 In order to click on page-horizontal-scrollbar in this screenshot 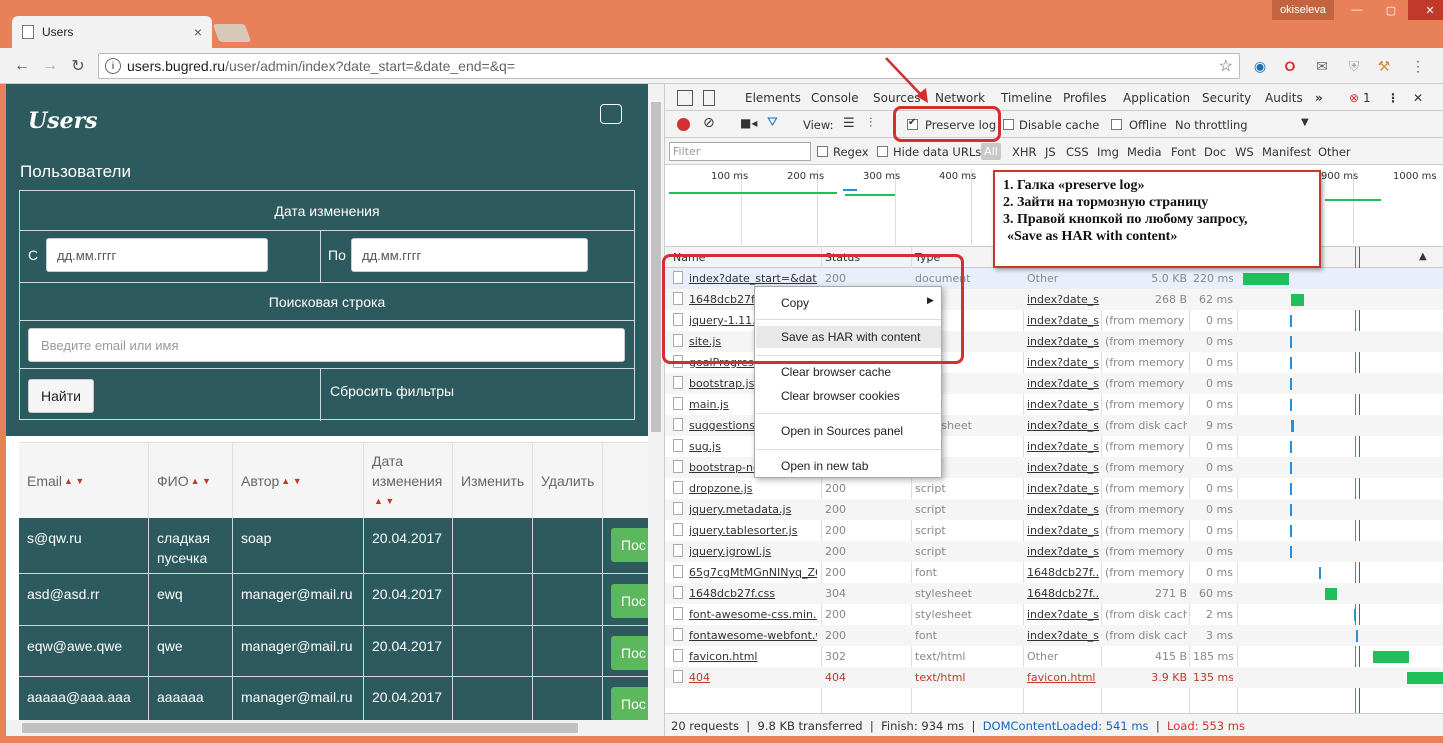, I will do `click(335, 728)`.